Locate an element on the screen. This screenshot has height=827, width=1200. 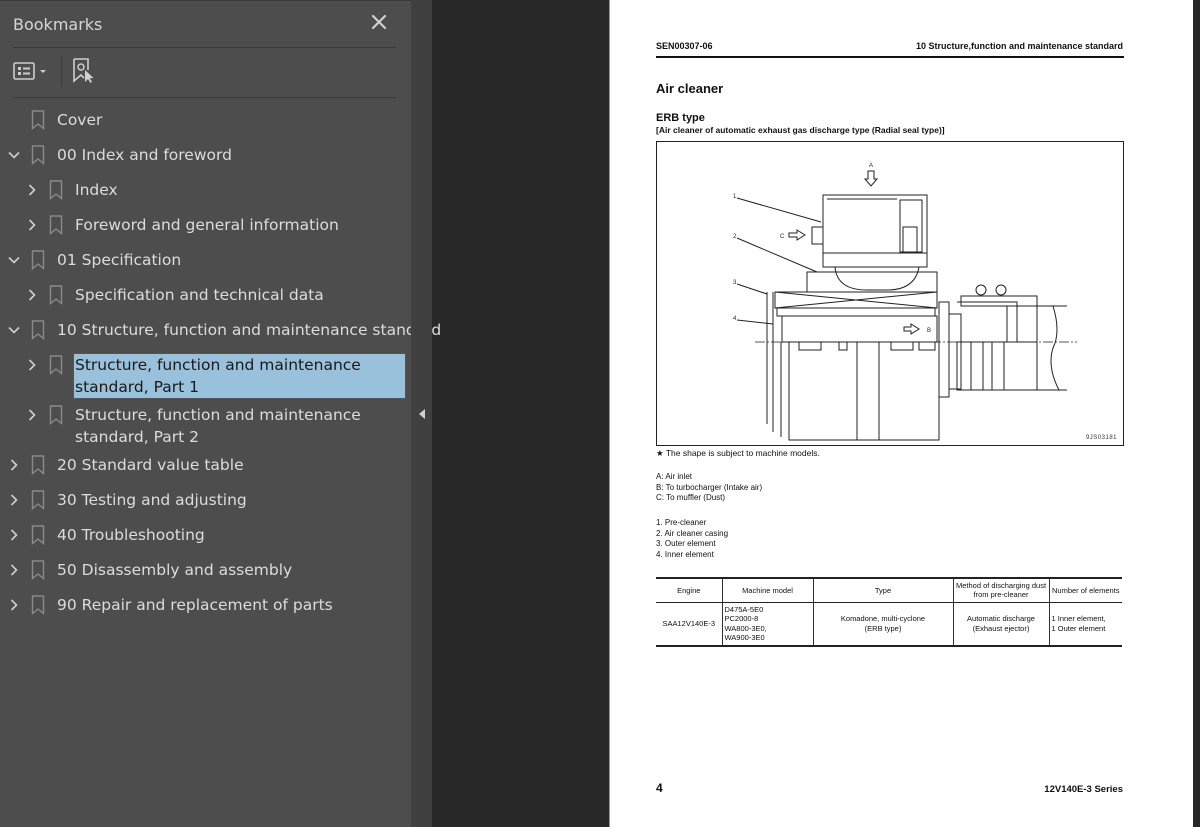
bookmark-item: 01 Specification is located at coordinates (205, 259).